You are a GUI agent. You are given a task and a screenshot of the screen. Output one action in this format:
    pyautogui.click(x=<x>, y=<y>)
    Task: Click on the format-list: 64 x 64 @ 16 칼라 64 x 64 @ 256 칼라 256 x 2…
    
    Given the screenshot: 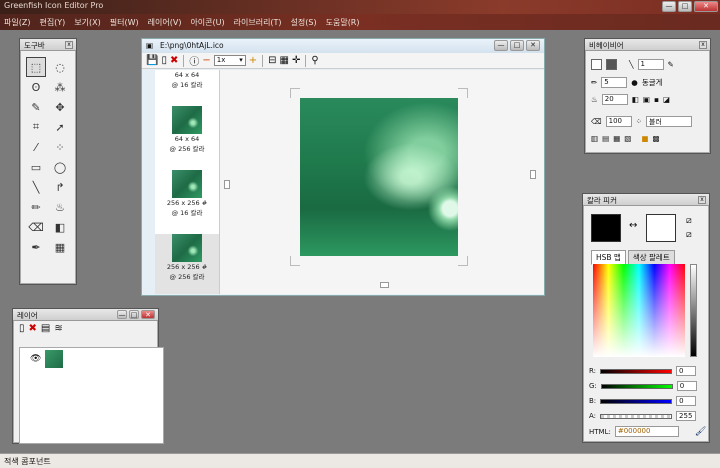 What is the action you would take?
    pyautogui.click(x=187, y=182)
    